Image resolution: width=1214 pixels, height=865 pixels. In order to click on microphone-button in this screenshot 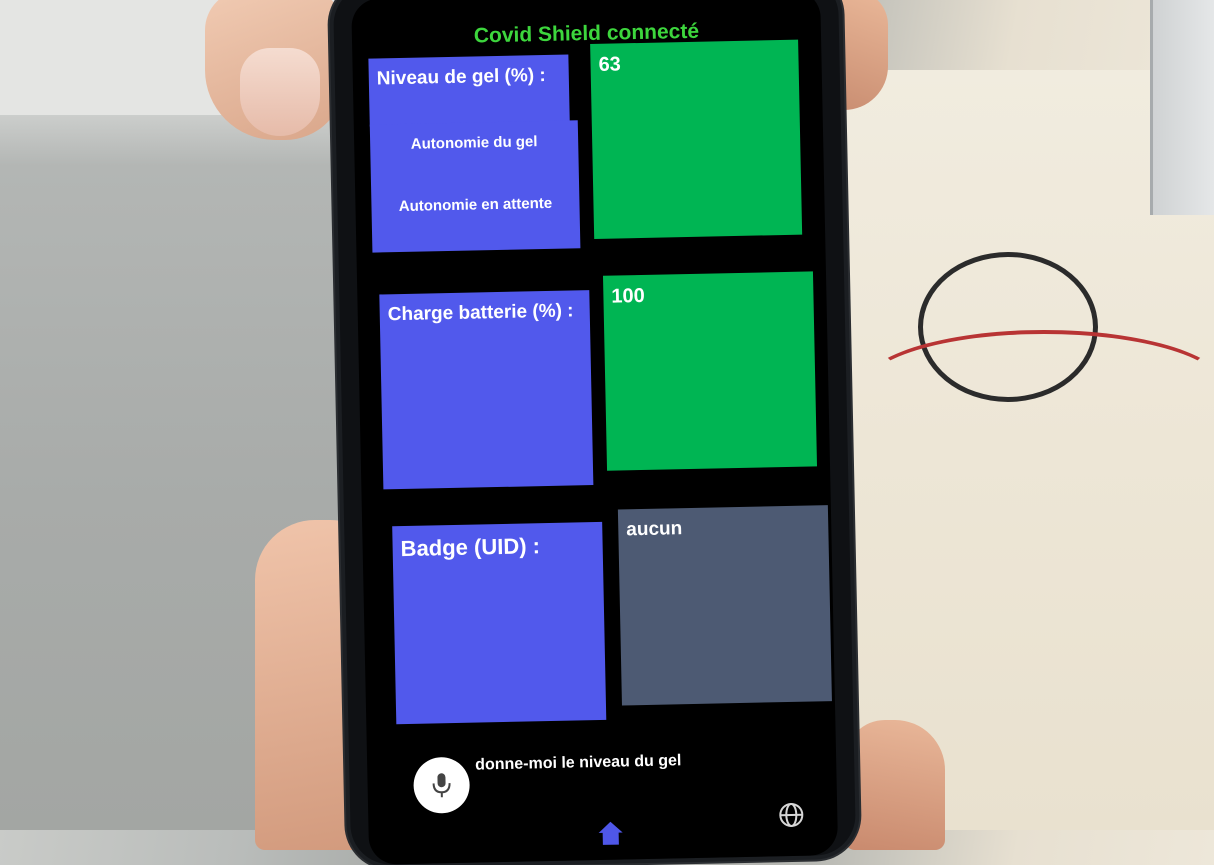, I will do `click(441, 785)`.